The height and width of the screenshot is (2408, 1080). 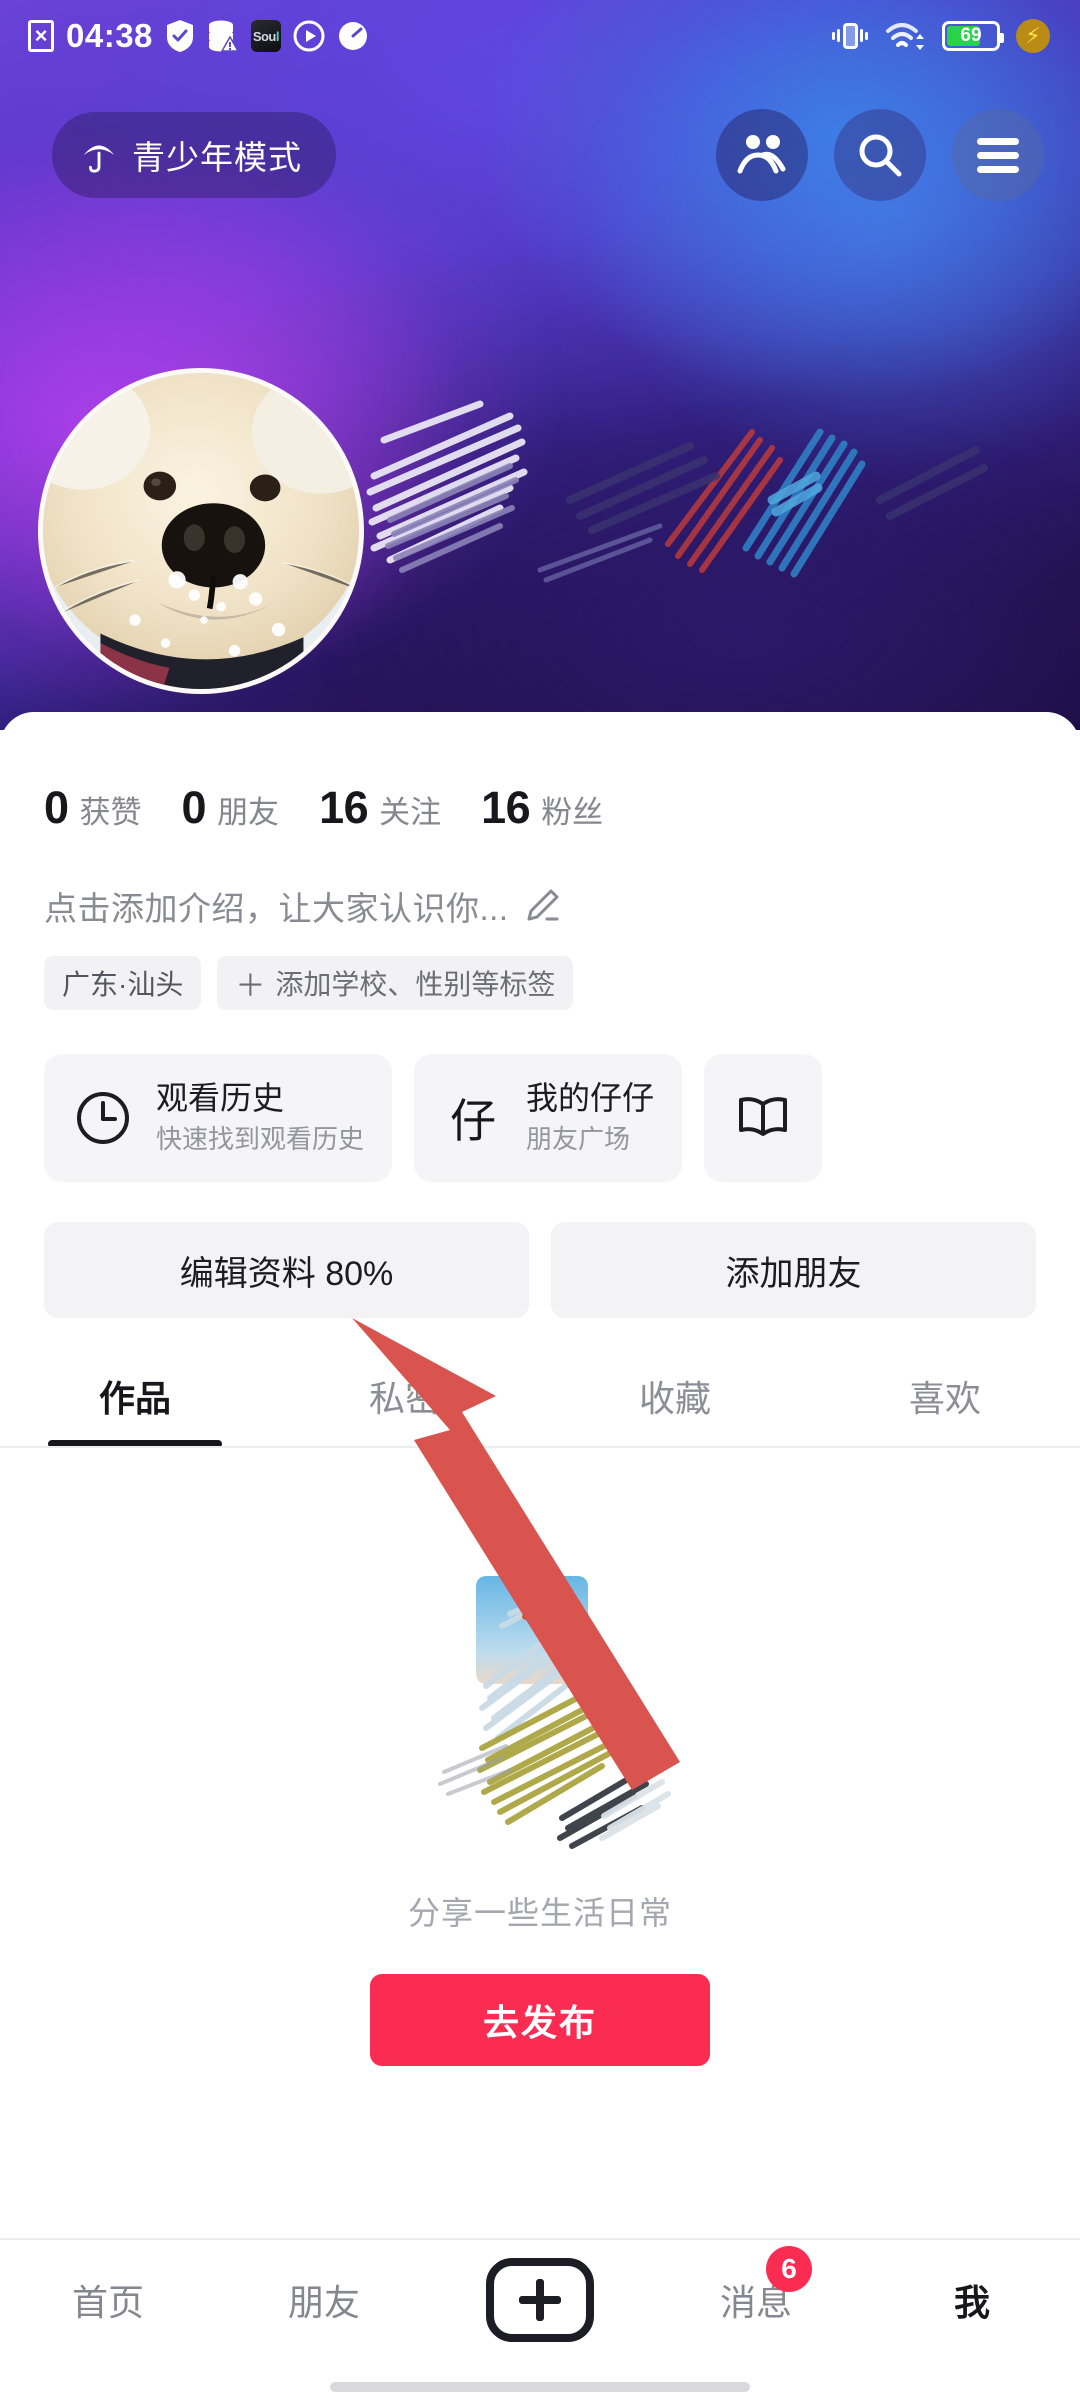 What do you see at coordinates (762, 155) in the screenshot?
I see `friends-icon` at bounding box center [762, 155].